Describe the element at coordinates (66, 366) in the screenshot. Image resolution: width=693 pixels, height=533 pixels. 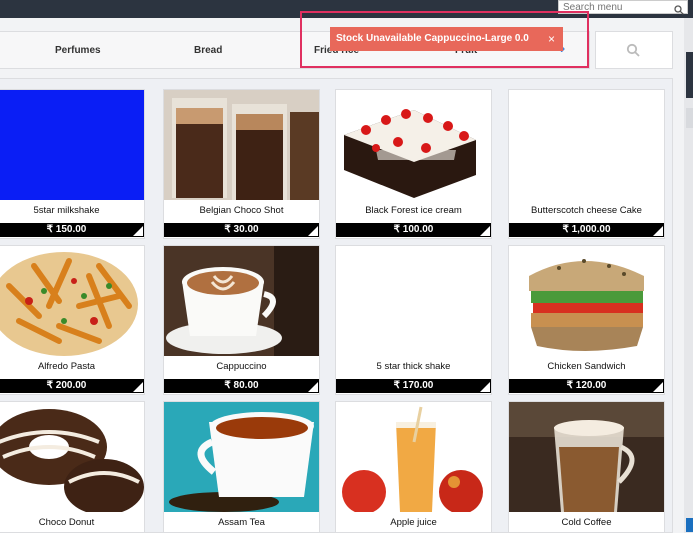
I see `product-name: Alfredo Pasta` at that location.